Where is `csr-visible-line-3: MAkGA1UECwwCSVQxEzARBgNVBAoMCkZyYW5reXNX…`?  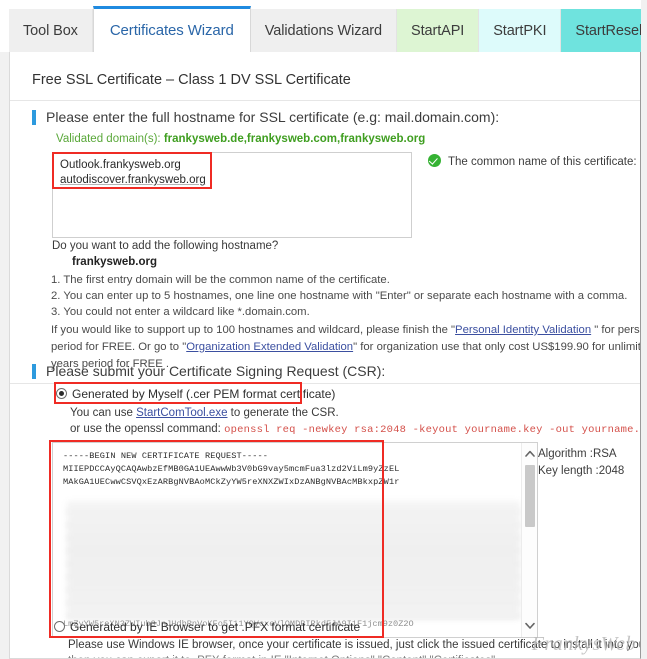 csr-visible-line-3: MAkGA1UECwwCSVQxEzARBgNVBAoMCkZyYW5reXNX… is located at coordinates (231, 482).